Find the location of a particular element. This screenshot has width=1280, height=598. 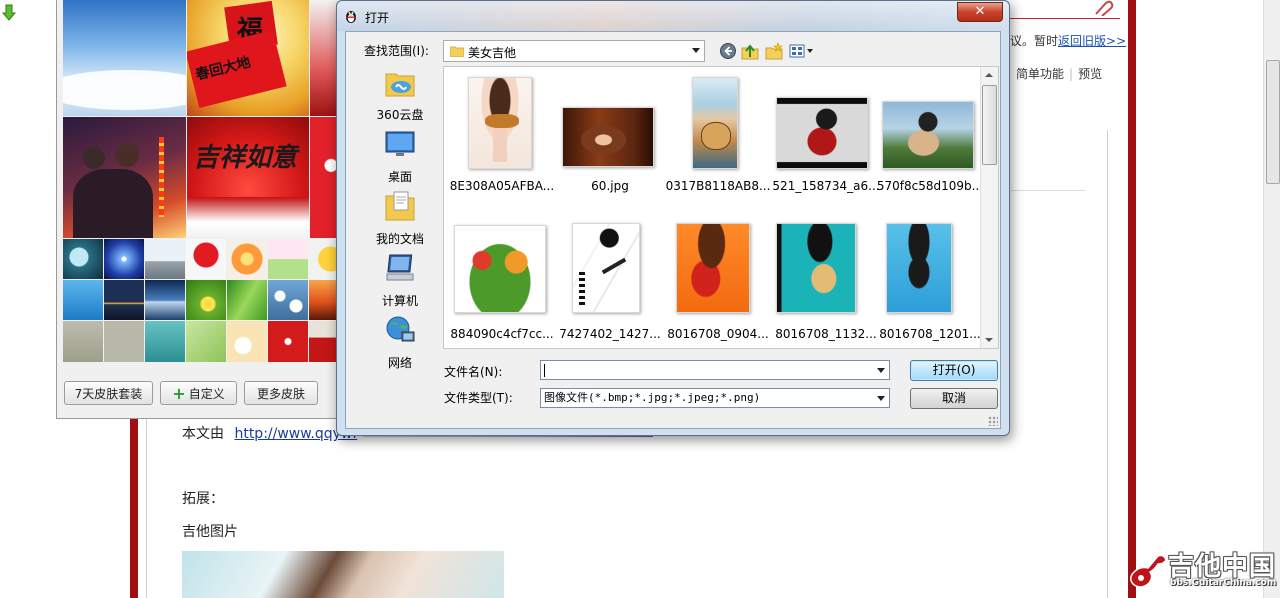

place-my-documents: 我的文档 is located at coordinates (400, 219).